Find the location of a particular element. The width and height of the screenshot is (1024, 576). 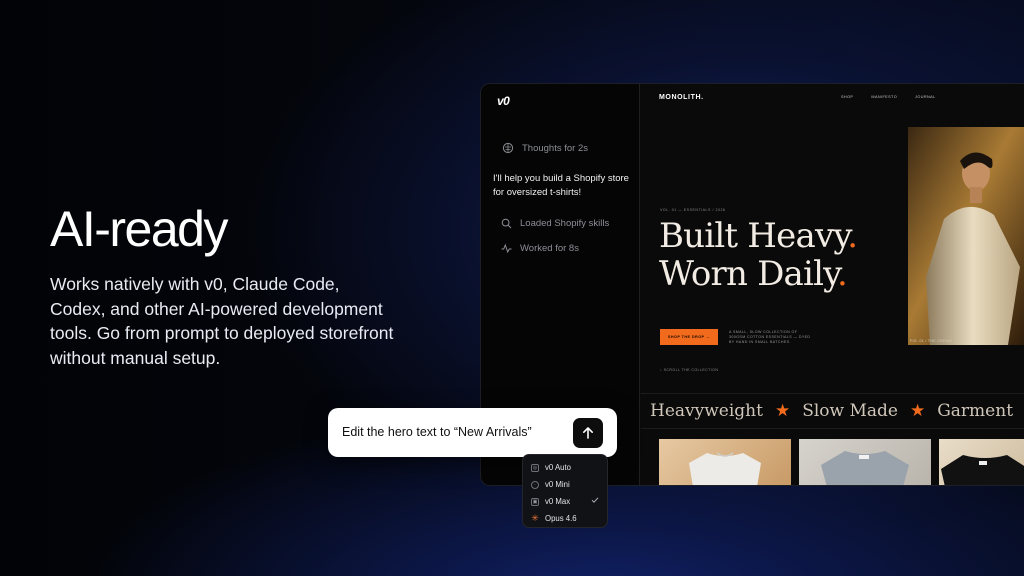

model-label: v0 Max is located at coordinates (558, 501).